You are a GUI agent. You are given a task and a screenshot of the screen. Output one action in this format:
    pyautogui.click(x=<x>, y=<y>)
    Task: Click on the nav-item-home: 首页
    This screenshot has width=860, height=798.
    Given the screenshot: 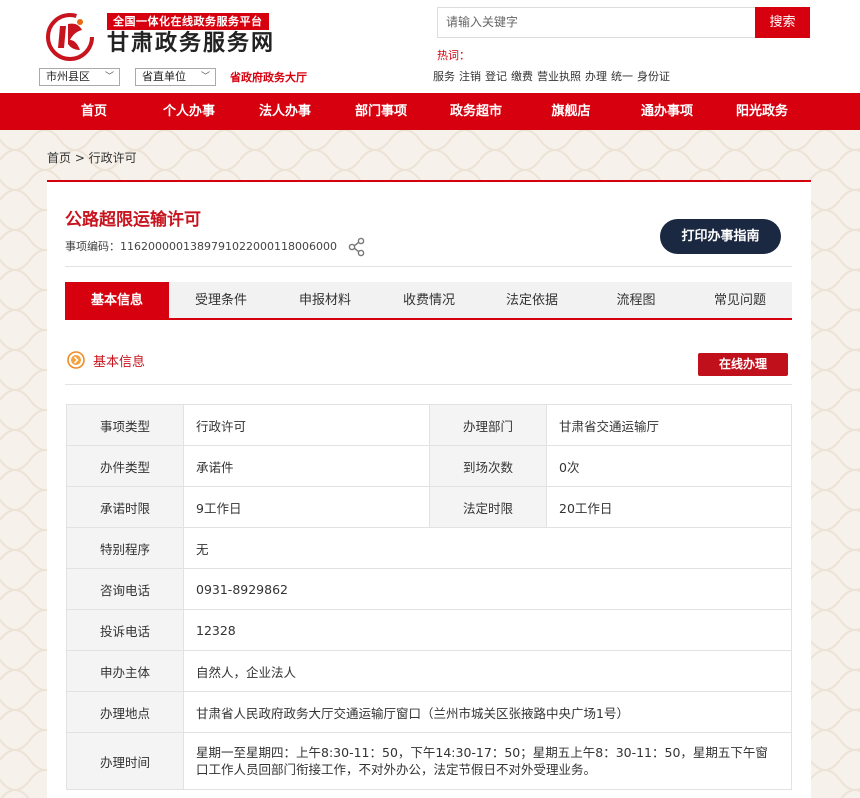 What is the action you would take?
    pyautogui.click(x=94, y=111)
    